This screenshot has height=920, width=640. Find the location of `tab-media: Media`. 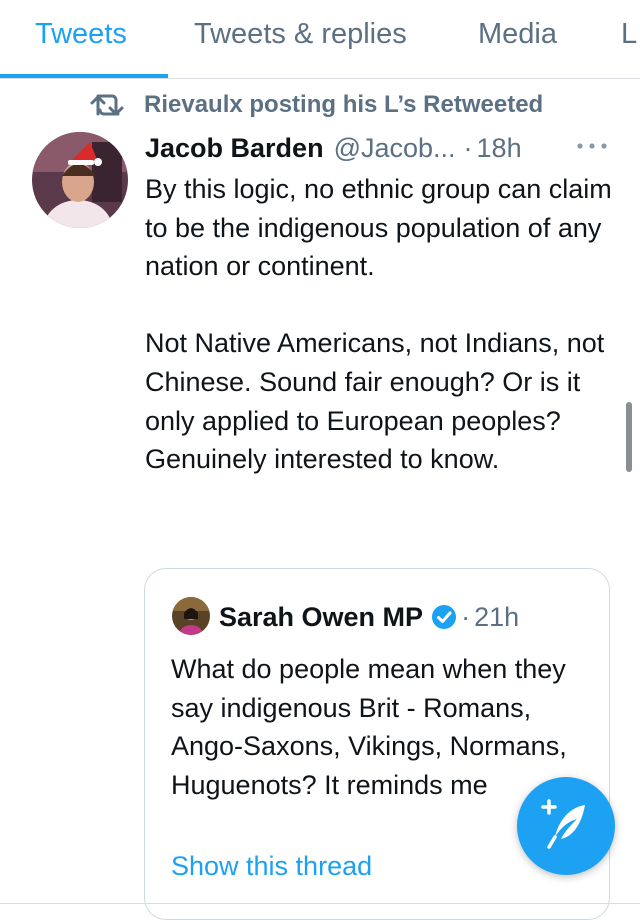

tab-media: Media is located at coordinates (517, 34).